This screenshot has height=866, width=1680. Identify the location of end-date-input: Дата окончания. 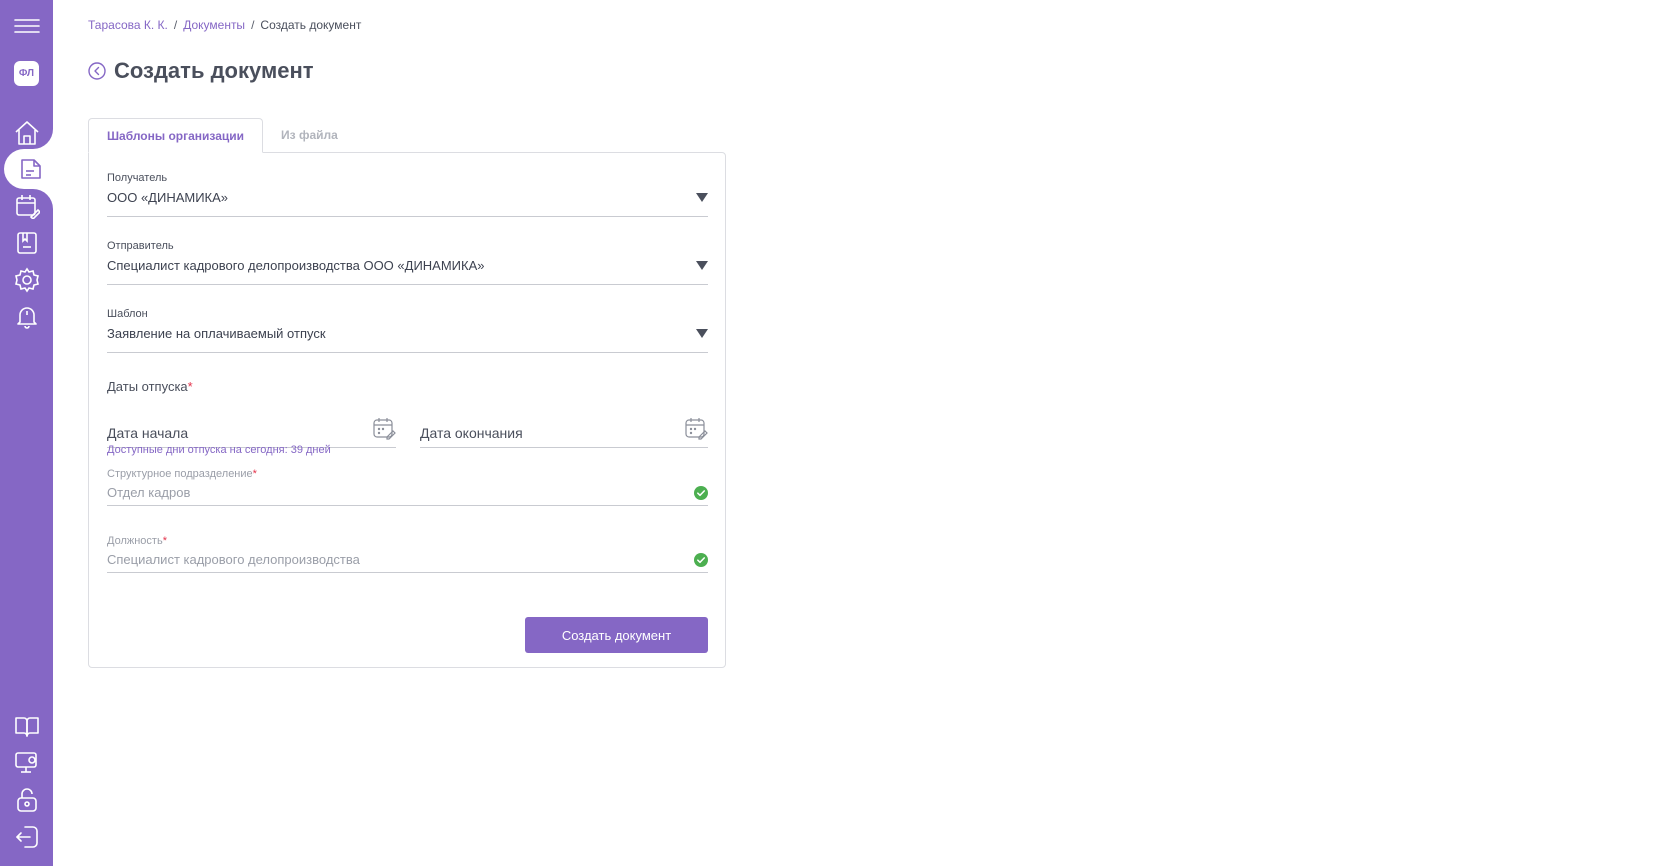
(564, 429).